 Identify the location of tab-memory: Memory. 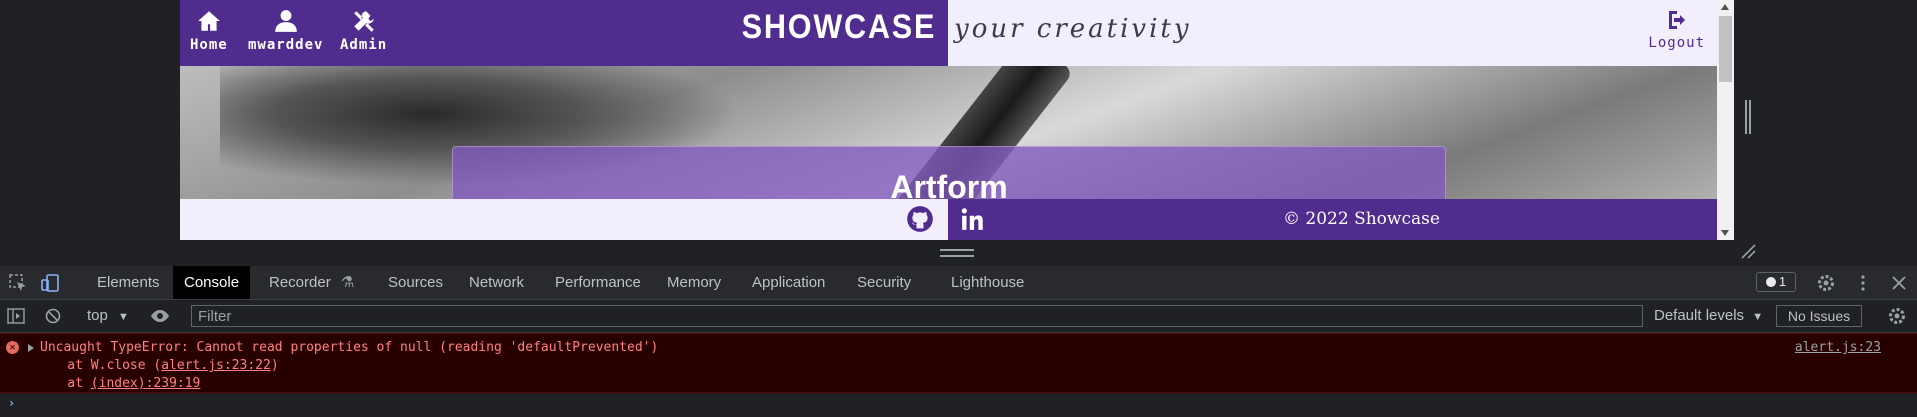
(694, 282).